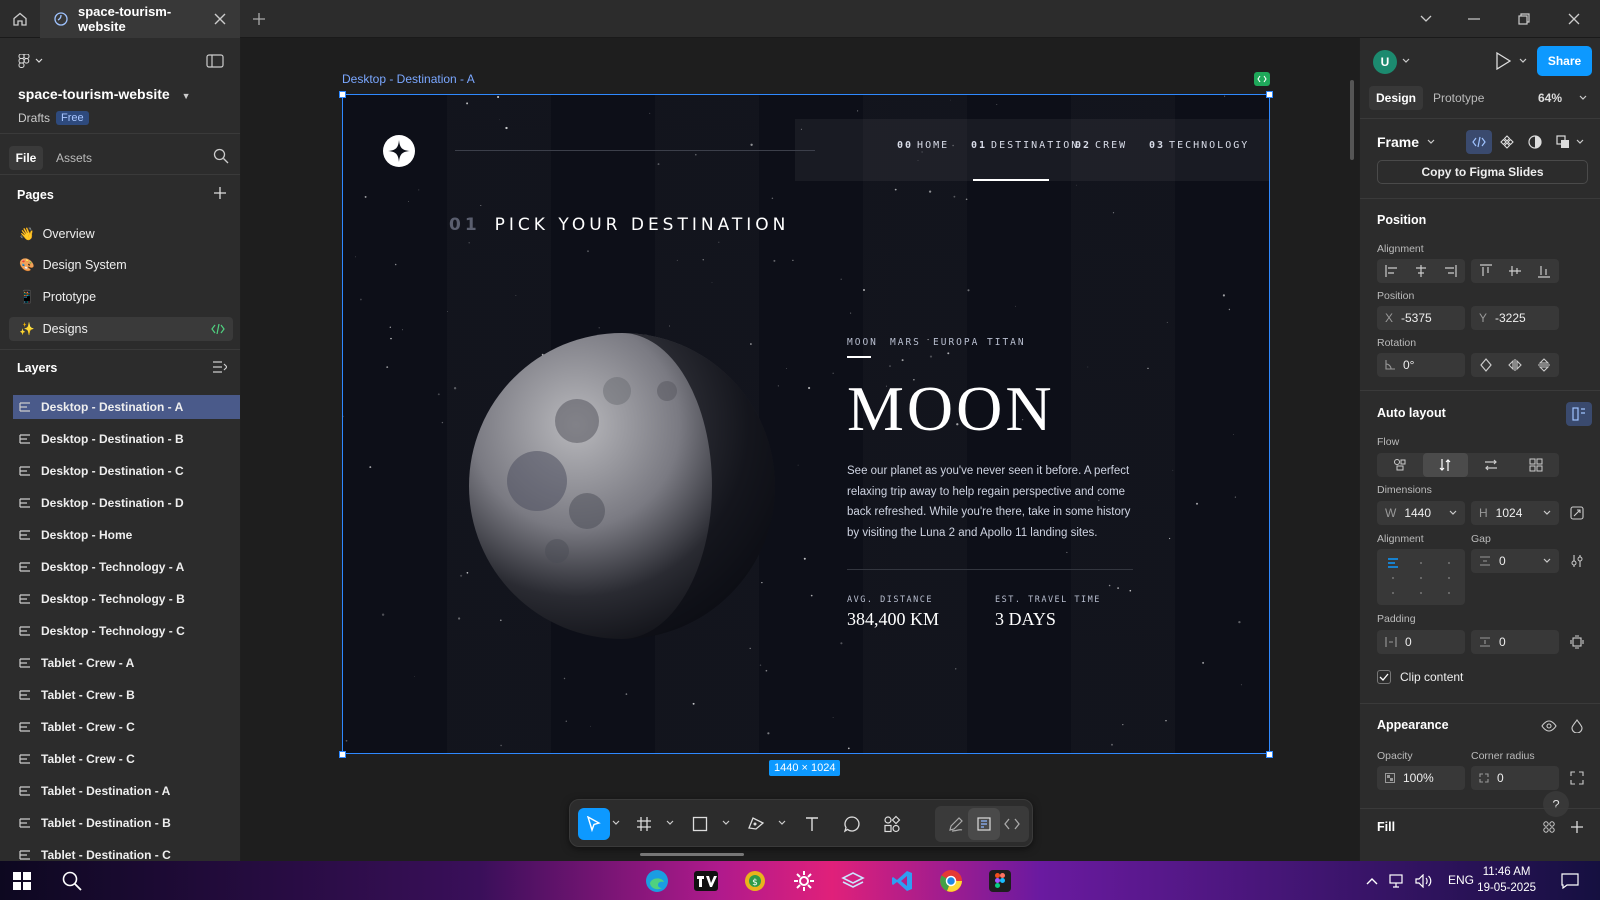 Image resolution: width=1600 pixels, height=900 pixels. What do you see at coordinates (126, 852) in the screenshot?
I see `layer-item: Tablet - Destination - C` at bounding box center [126, 852].